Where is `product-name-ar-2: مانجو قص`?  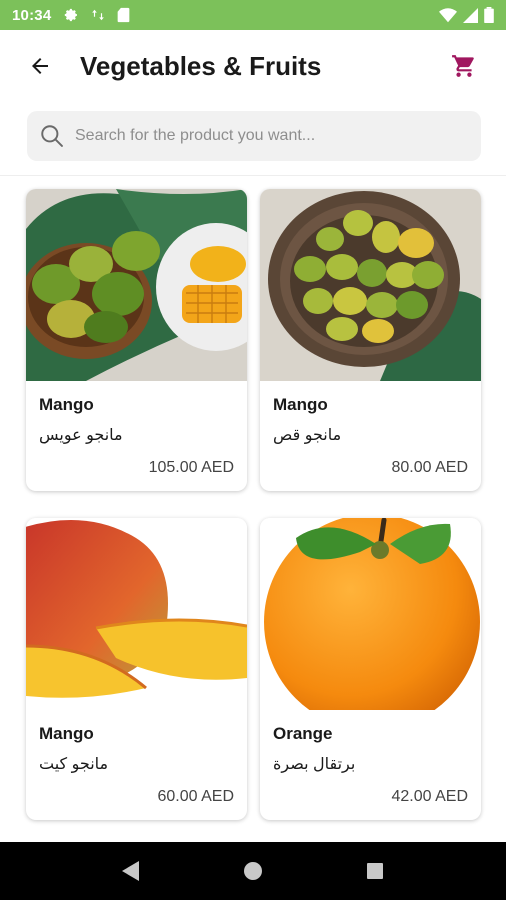
product-name-ar-2: مانجو قص is located at coordinates (307, 435).